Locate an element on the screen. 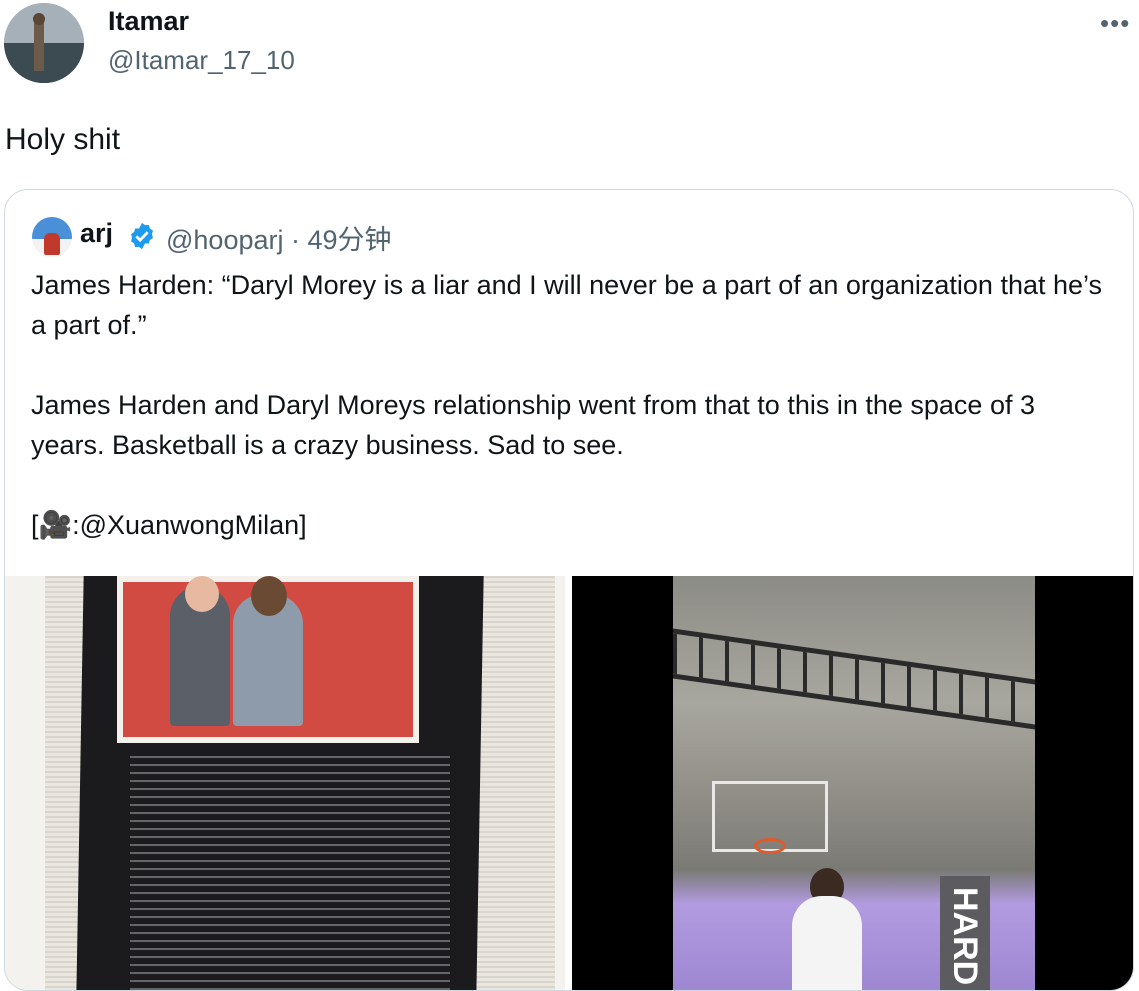  tweet-text: Holy shit is located at coordinates (63, 139).